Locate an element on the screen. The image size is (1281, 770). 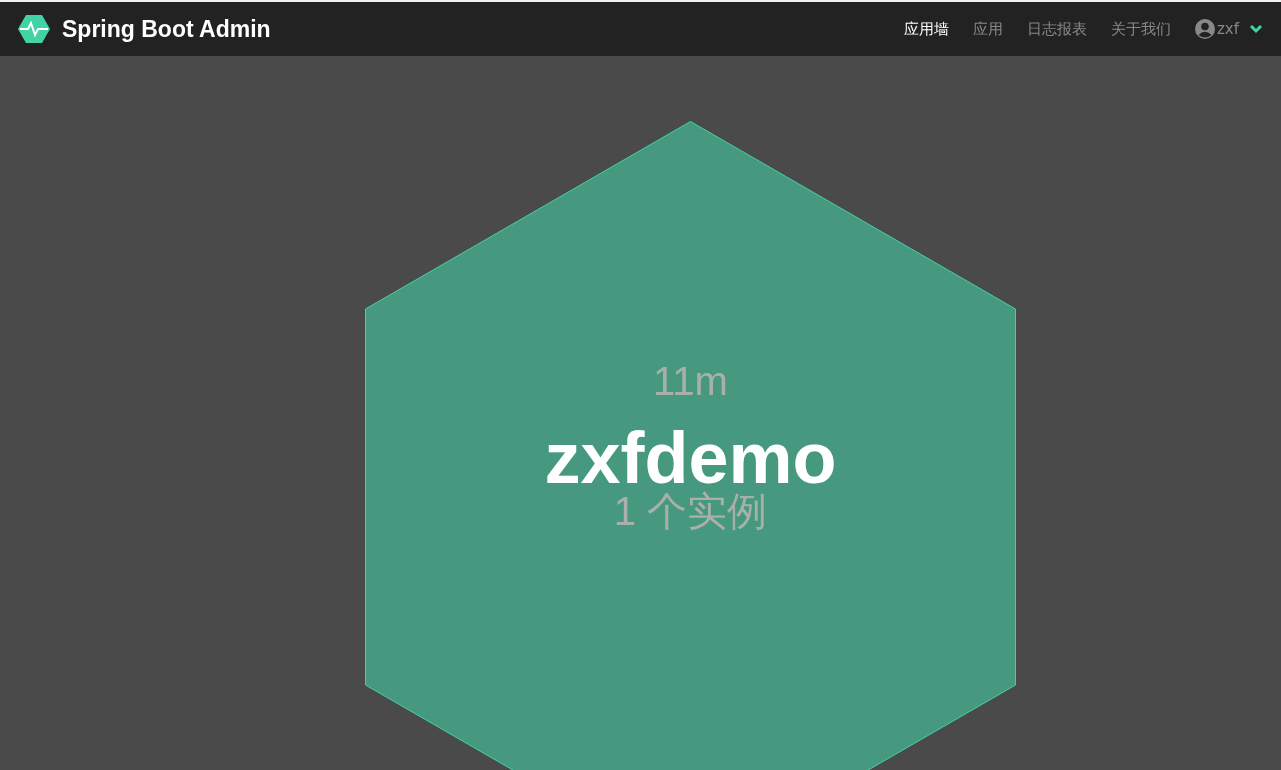
user-menu: zxf is located at coordinates (1228, 29).